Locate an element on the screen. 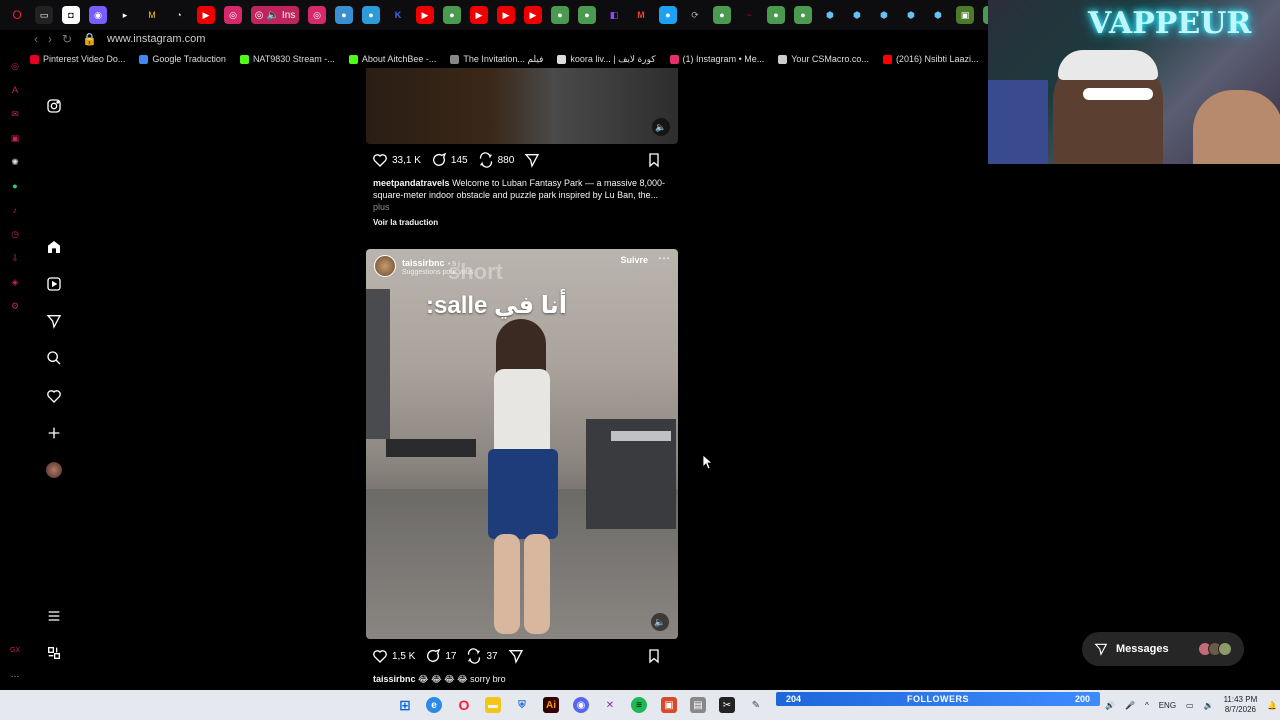  capcut-icon: ✂ is located at coordinates (727, 705).